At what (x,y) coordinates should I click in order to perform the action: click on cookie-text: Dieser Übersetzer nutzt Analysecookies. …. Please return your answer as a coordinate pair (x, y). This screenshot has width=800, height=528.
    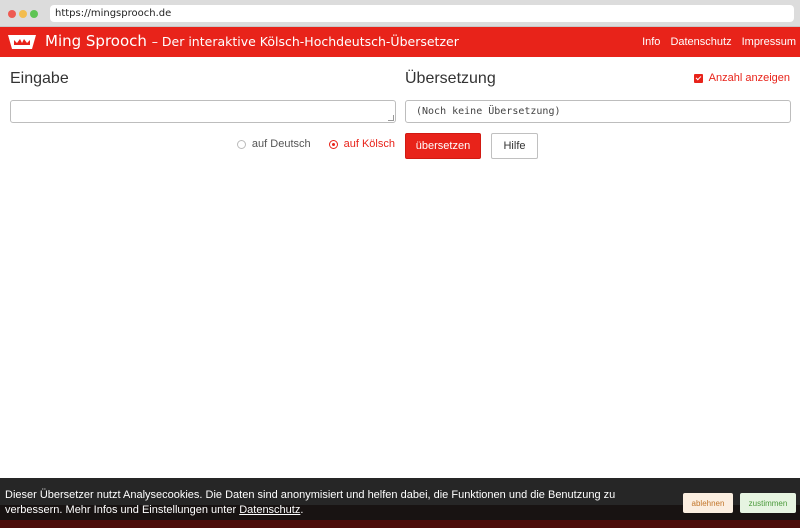
    Looking at the image, I should click on (310, 502).